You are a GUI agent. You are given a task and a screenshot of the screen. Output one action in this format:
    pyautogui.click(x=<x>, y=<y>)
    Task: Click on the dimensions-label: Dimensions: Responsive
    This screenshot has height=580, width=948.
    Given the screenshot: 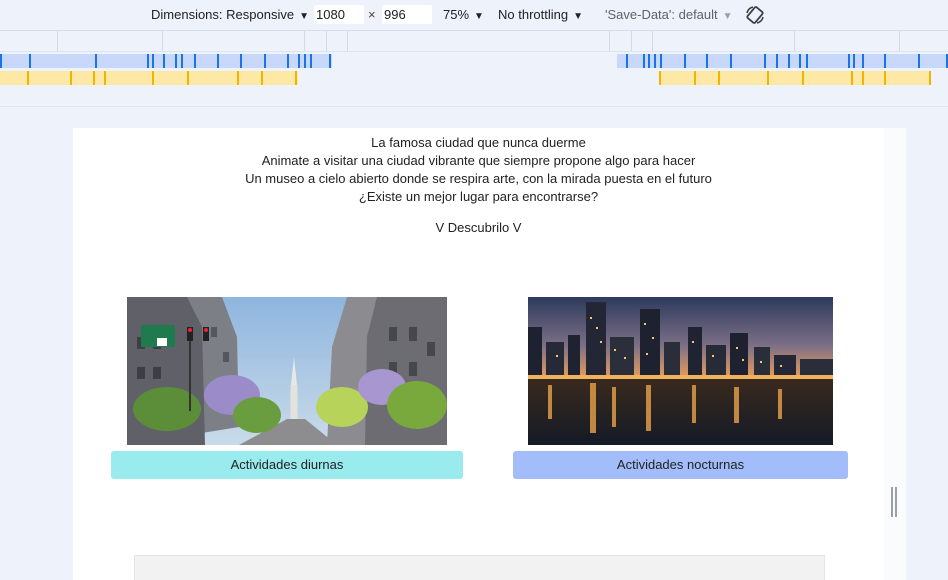 What is the action you would take?
    pyautogui.click(x=223, y=14)
    